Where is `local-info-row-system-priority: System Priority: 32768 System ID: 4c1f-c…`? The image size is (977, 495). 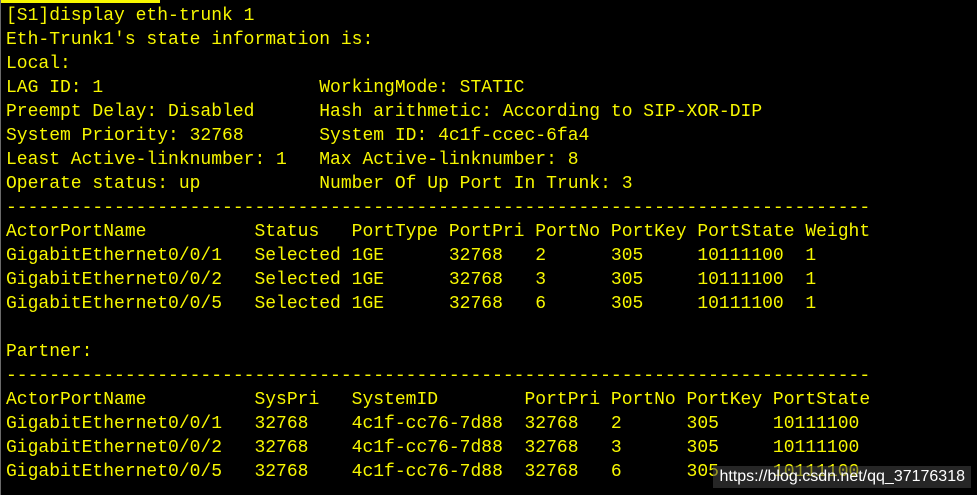 local-info-row-system-priority: System Priority: 32768 System ID: 4c1f-c… is located at coordinates (298, 136).